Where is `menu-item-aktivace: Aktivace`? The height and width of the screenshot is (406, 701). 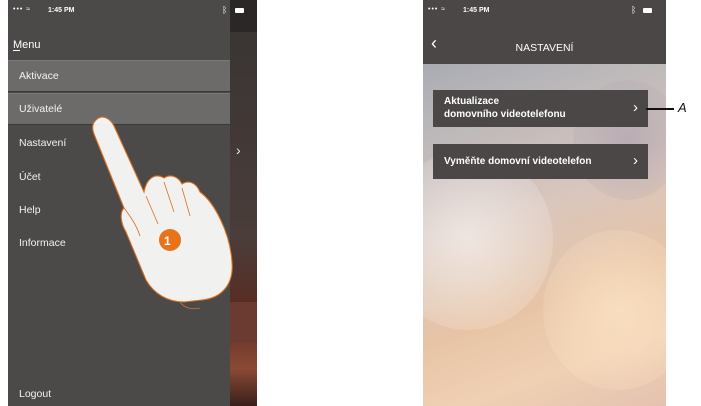
menu-item-aktivace: Aktivace is located at coordinates (119, 76).